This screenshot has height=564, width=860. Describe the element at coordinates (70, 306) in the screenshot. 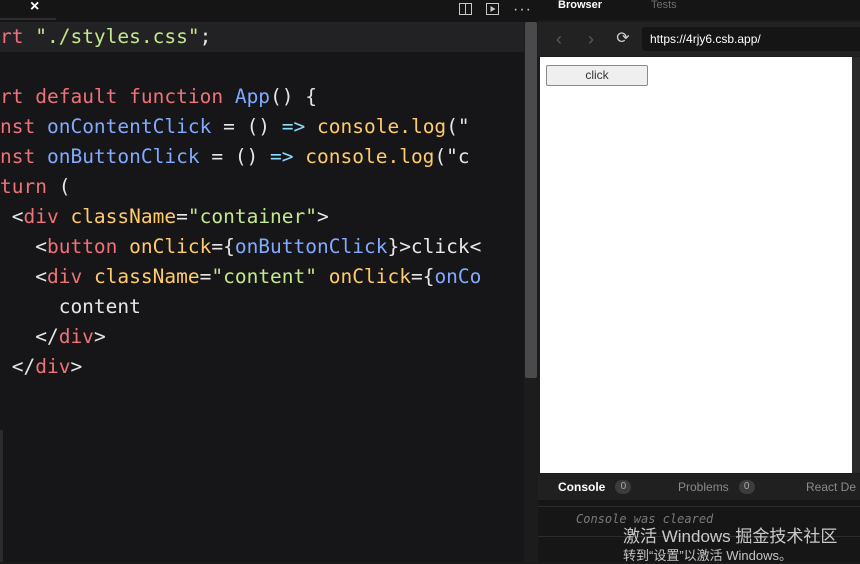

I see `code-token: content` at that location.